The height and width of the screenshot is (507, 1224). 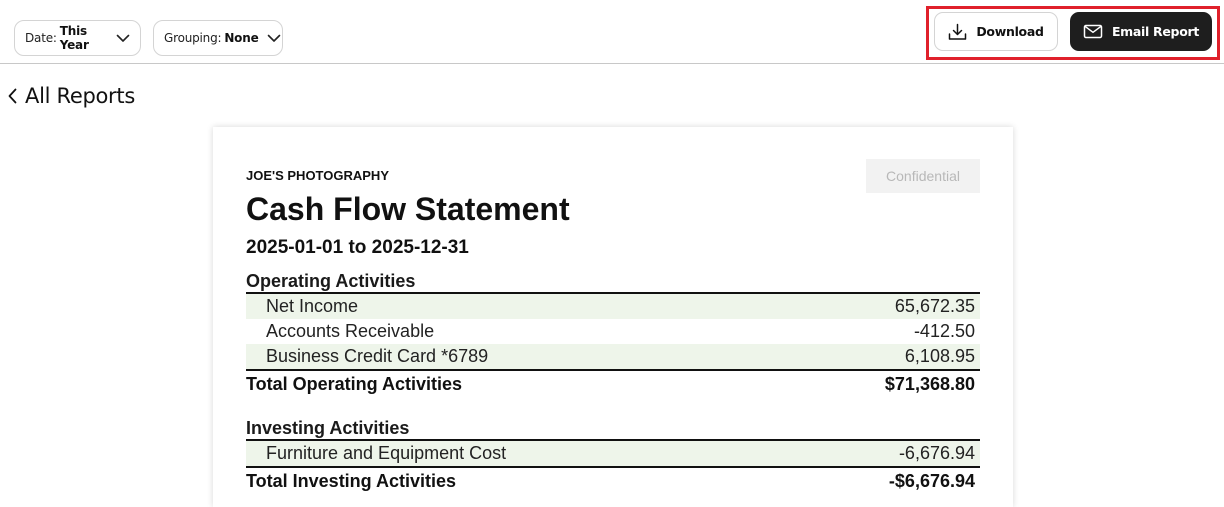 I want to click on total-amount: $71,368.80, so click(x=929, y=383).